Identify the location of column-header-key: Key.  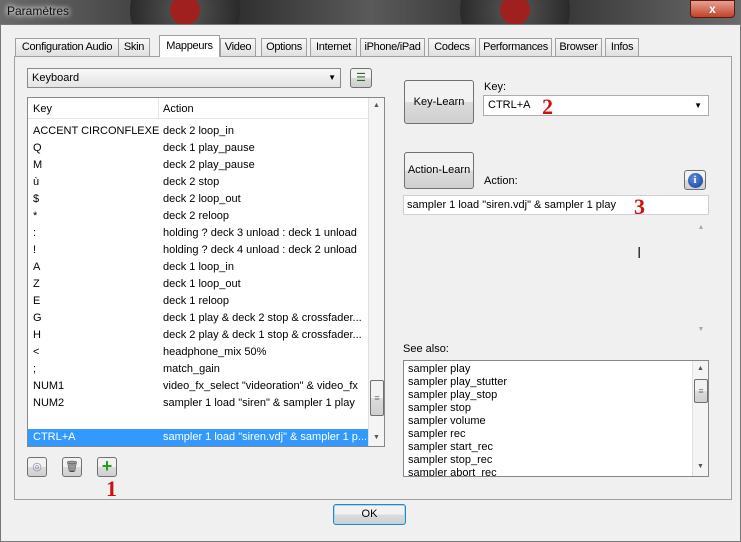
(42, 109).